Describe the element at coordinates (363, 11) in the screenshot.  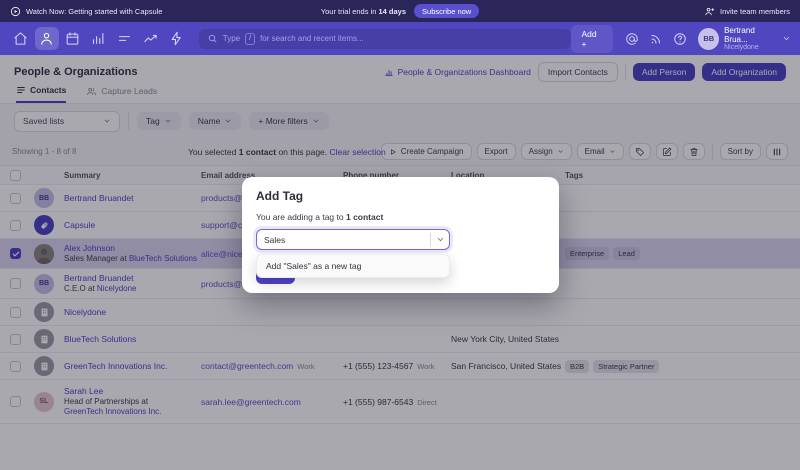
I see `trial-text: Your trial ends in 14 days` at that location.